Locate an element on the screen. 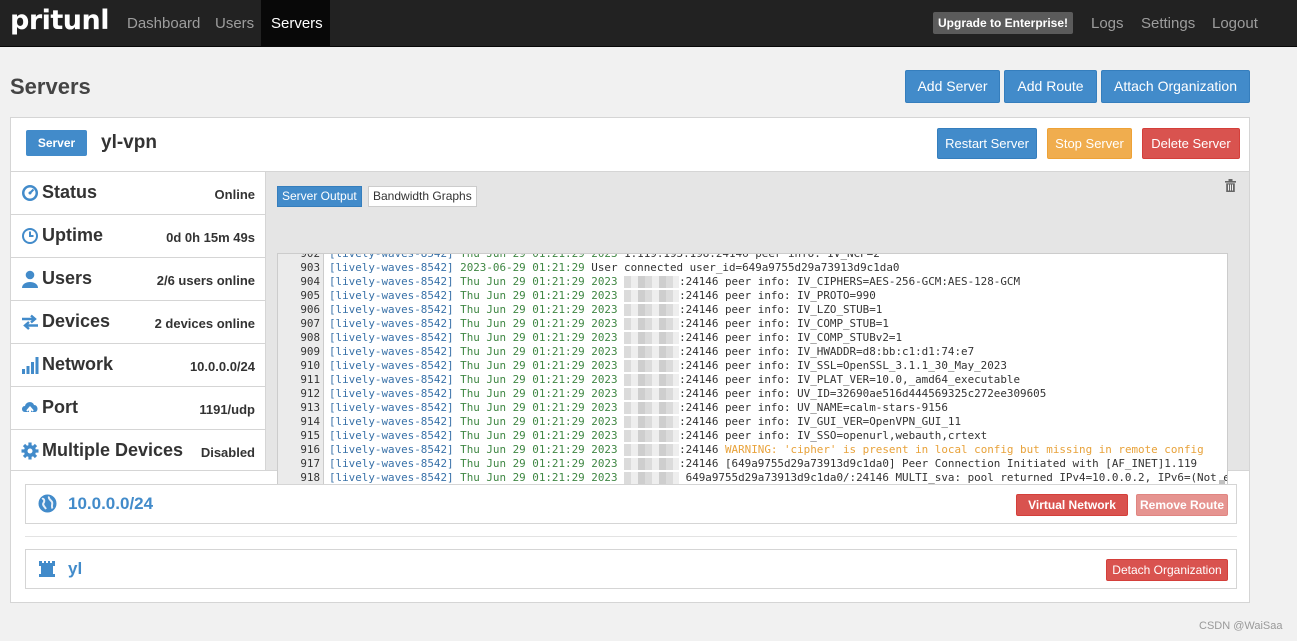  line-number: 904 is located at coordinates (310, 281).